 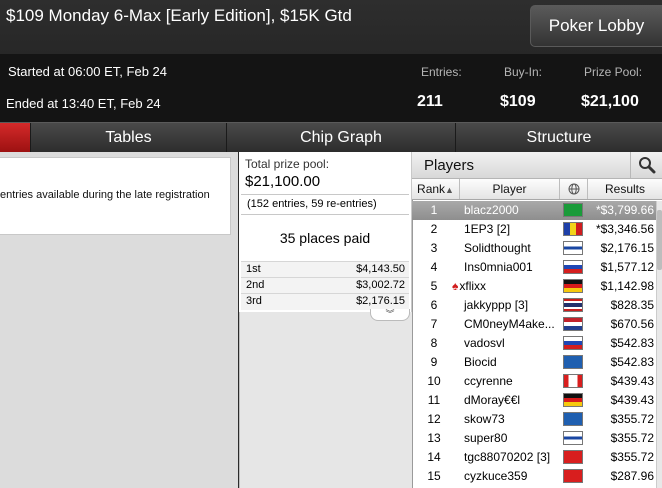 What do you see at coordinates (380, 269) in the screenshot?
I see `payout-amount: $4,143.50` at bounding box center [380, 269].